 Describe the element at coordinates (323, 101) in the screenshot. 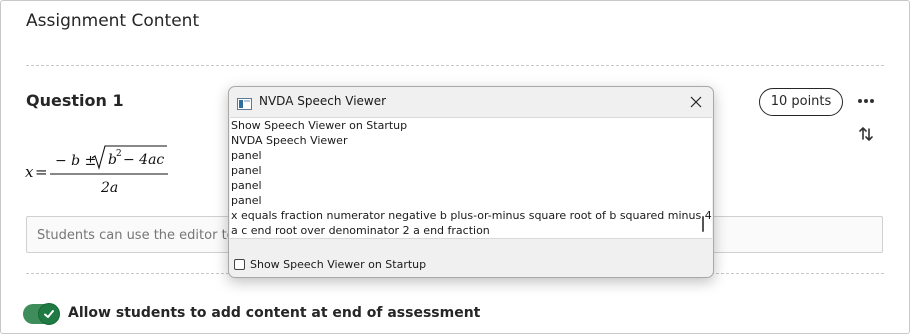

I see `nvda-window-title: NVDA Speech Viewer` at that location.